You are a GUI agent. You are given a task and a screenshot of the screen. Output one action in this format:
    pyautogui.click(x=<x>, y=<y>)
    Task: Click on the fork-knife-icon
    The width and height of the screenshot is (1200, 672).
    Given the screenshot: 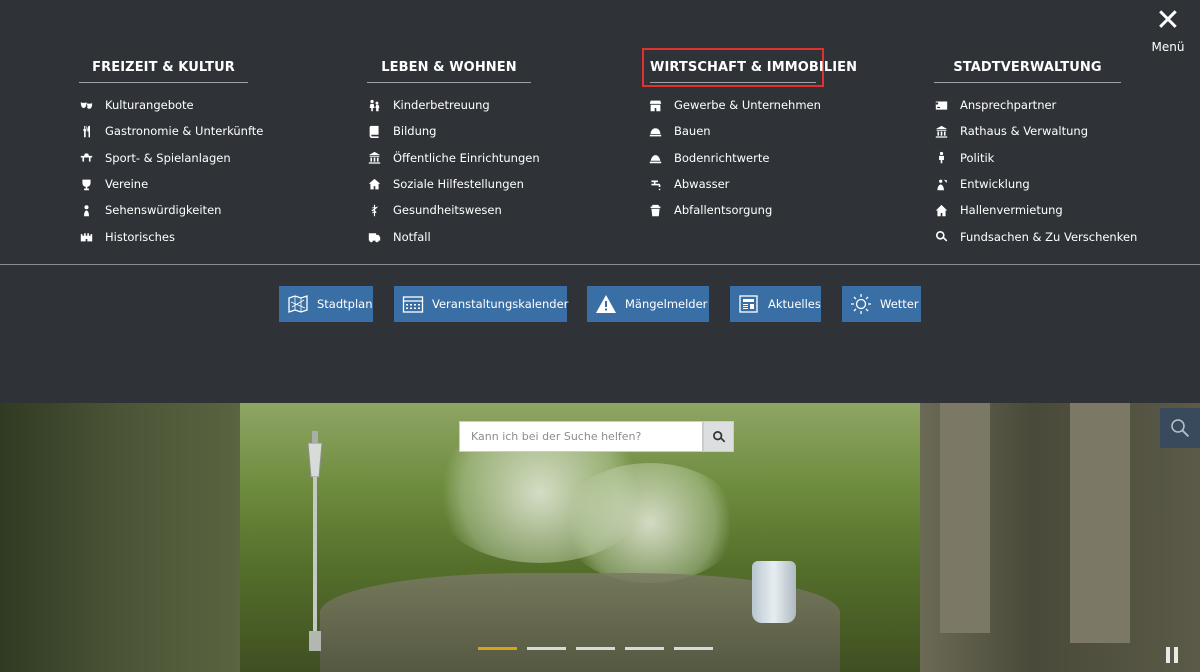 What is the action you would take?
    pyautogui.click(x=86, y=131)
    